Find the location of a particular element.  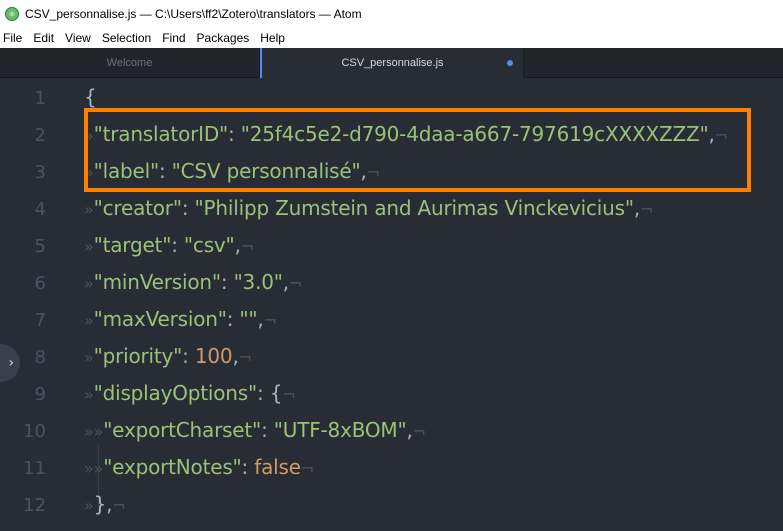

tab-active-label: CSV_personnalise.js is located at coordinates (392, 63).